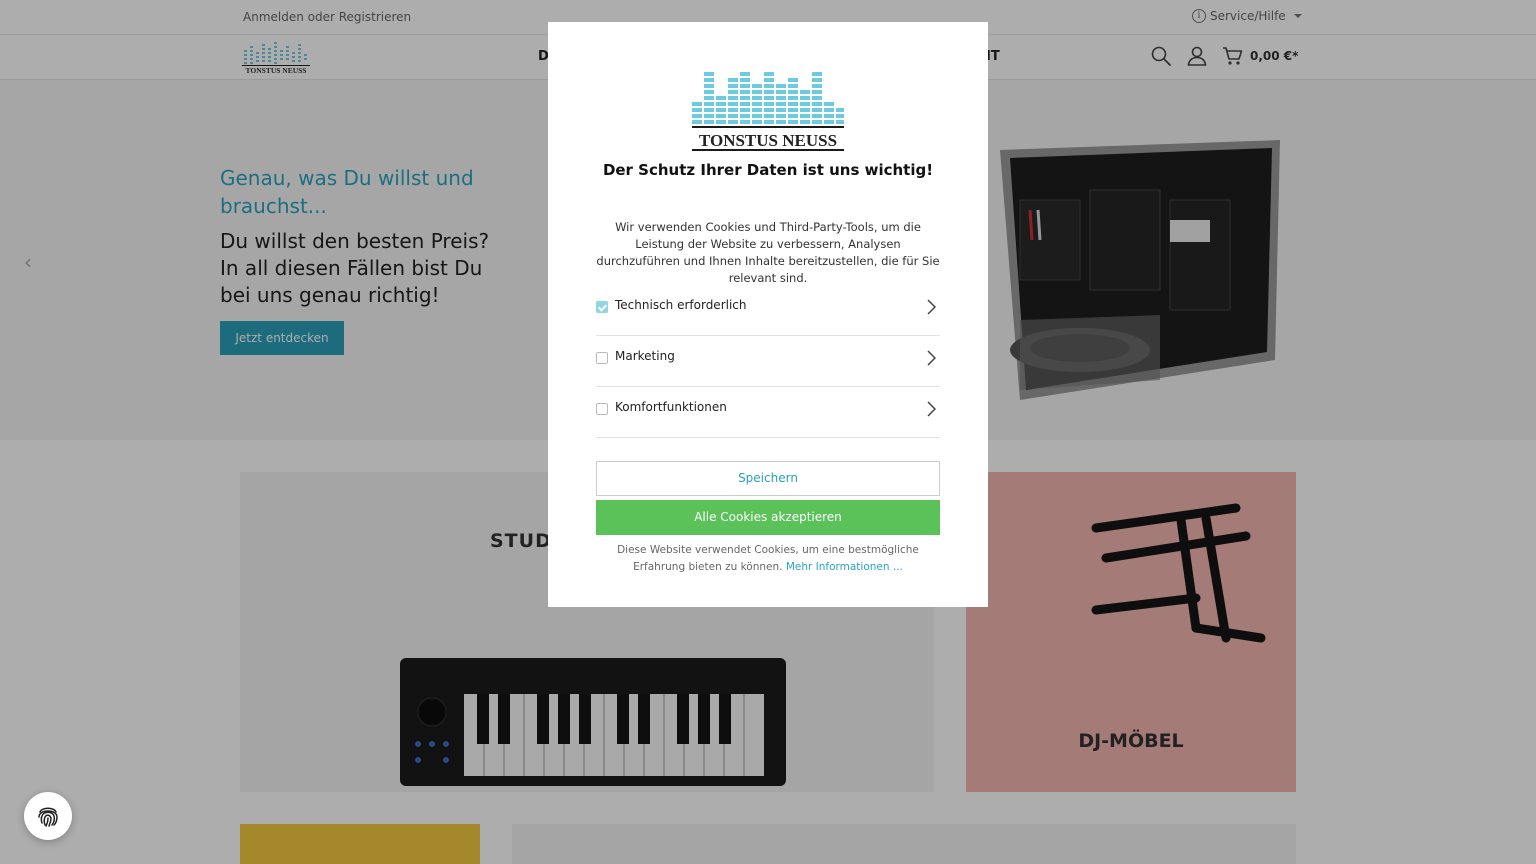 Image resolution: width=1536 pixels, height=864 pixels. I want to click on comfort-checkbox, so click(602, 409).